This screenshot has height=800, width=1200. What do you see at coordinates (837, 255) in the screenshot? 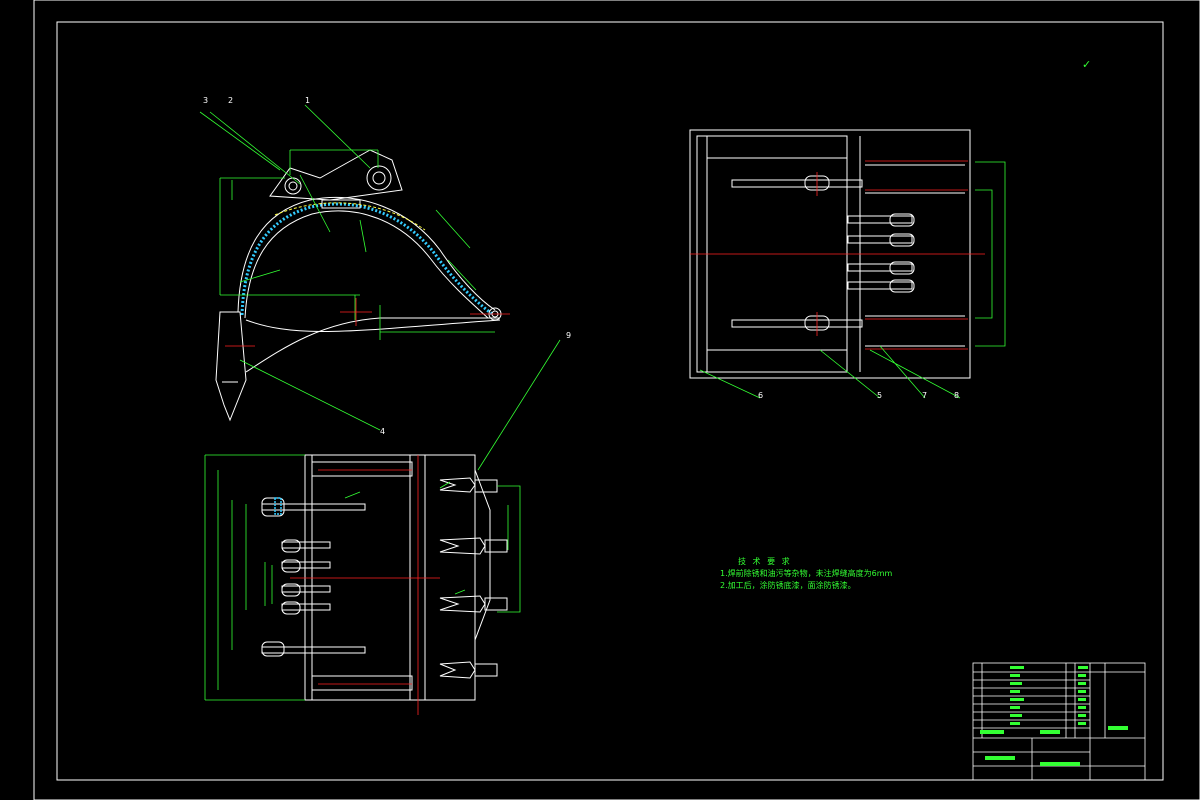
I see `top-view-centerlines` at bounding box center [837, 255].